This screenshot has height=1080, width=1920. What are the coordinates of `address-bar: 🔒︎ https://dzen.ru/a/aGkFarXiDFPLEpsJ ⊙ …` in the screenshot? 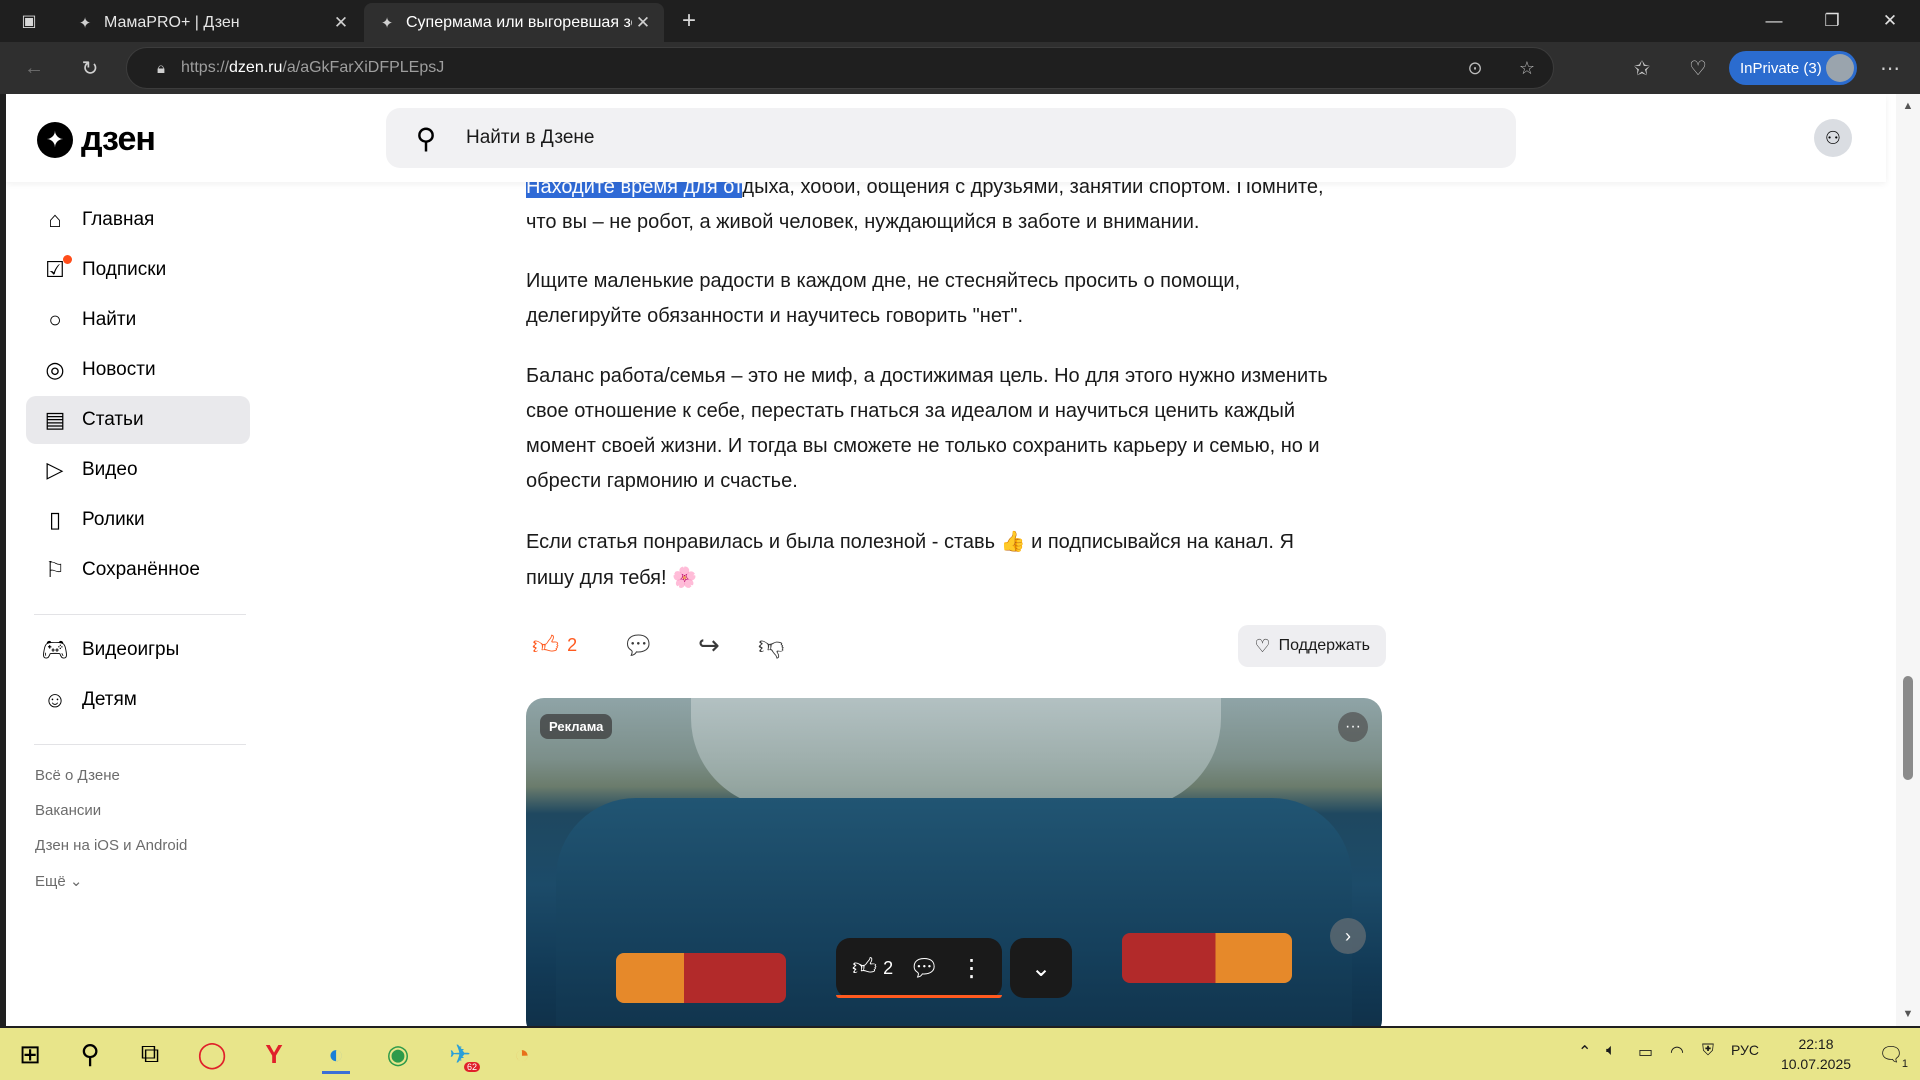 It's located at (840, 68).